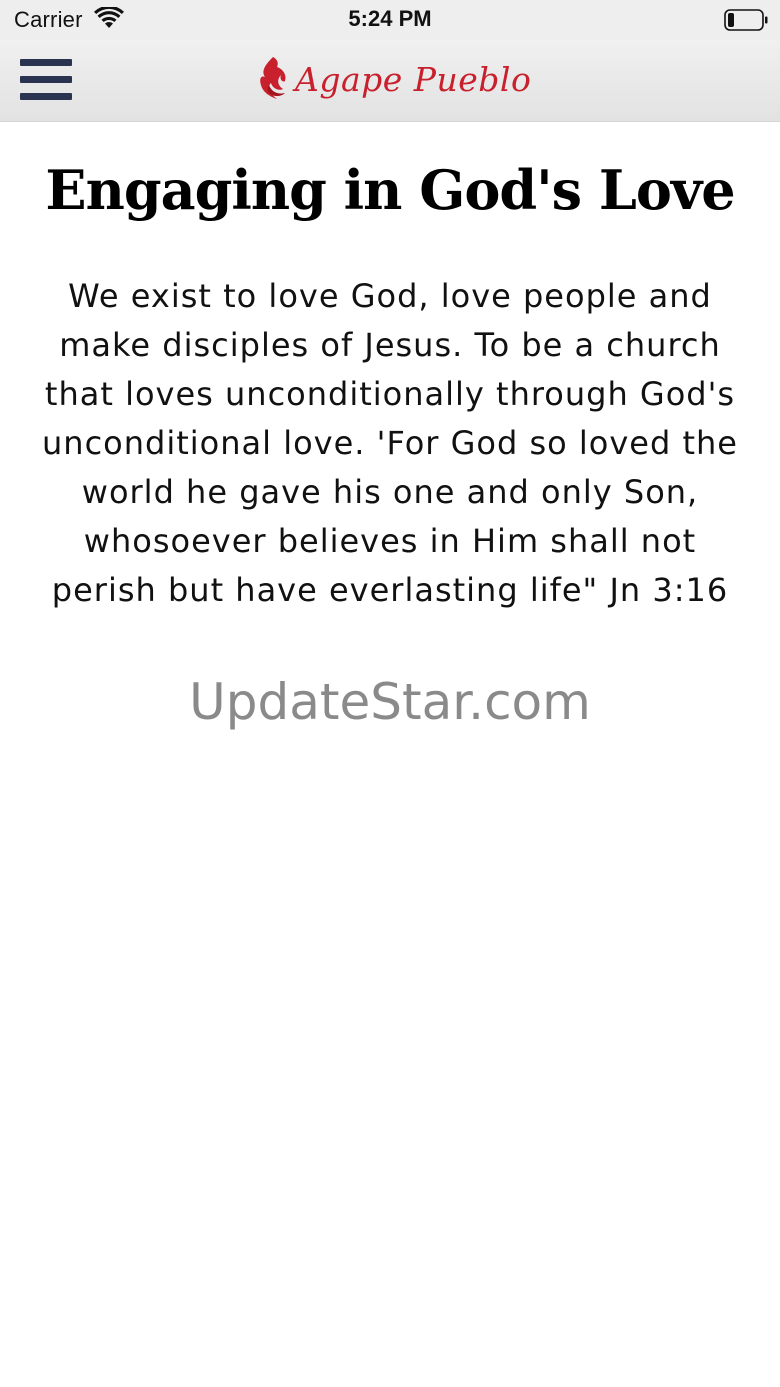 This screenshot has width=780, height=1387. I want to click on flame-icon, so click(273, 78).